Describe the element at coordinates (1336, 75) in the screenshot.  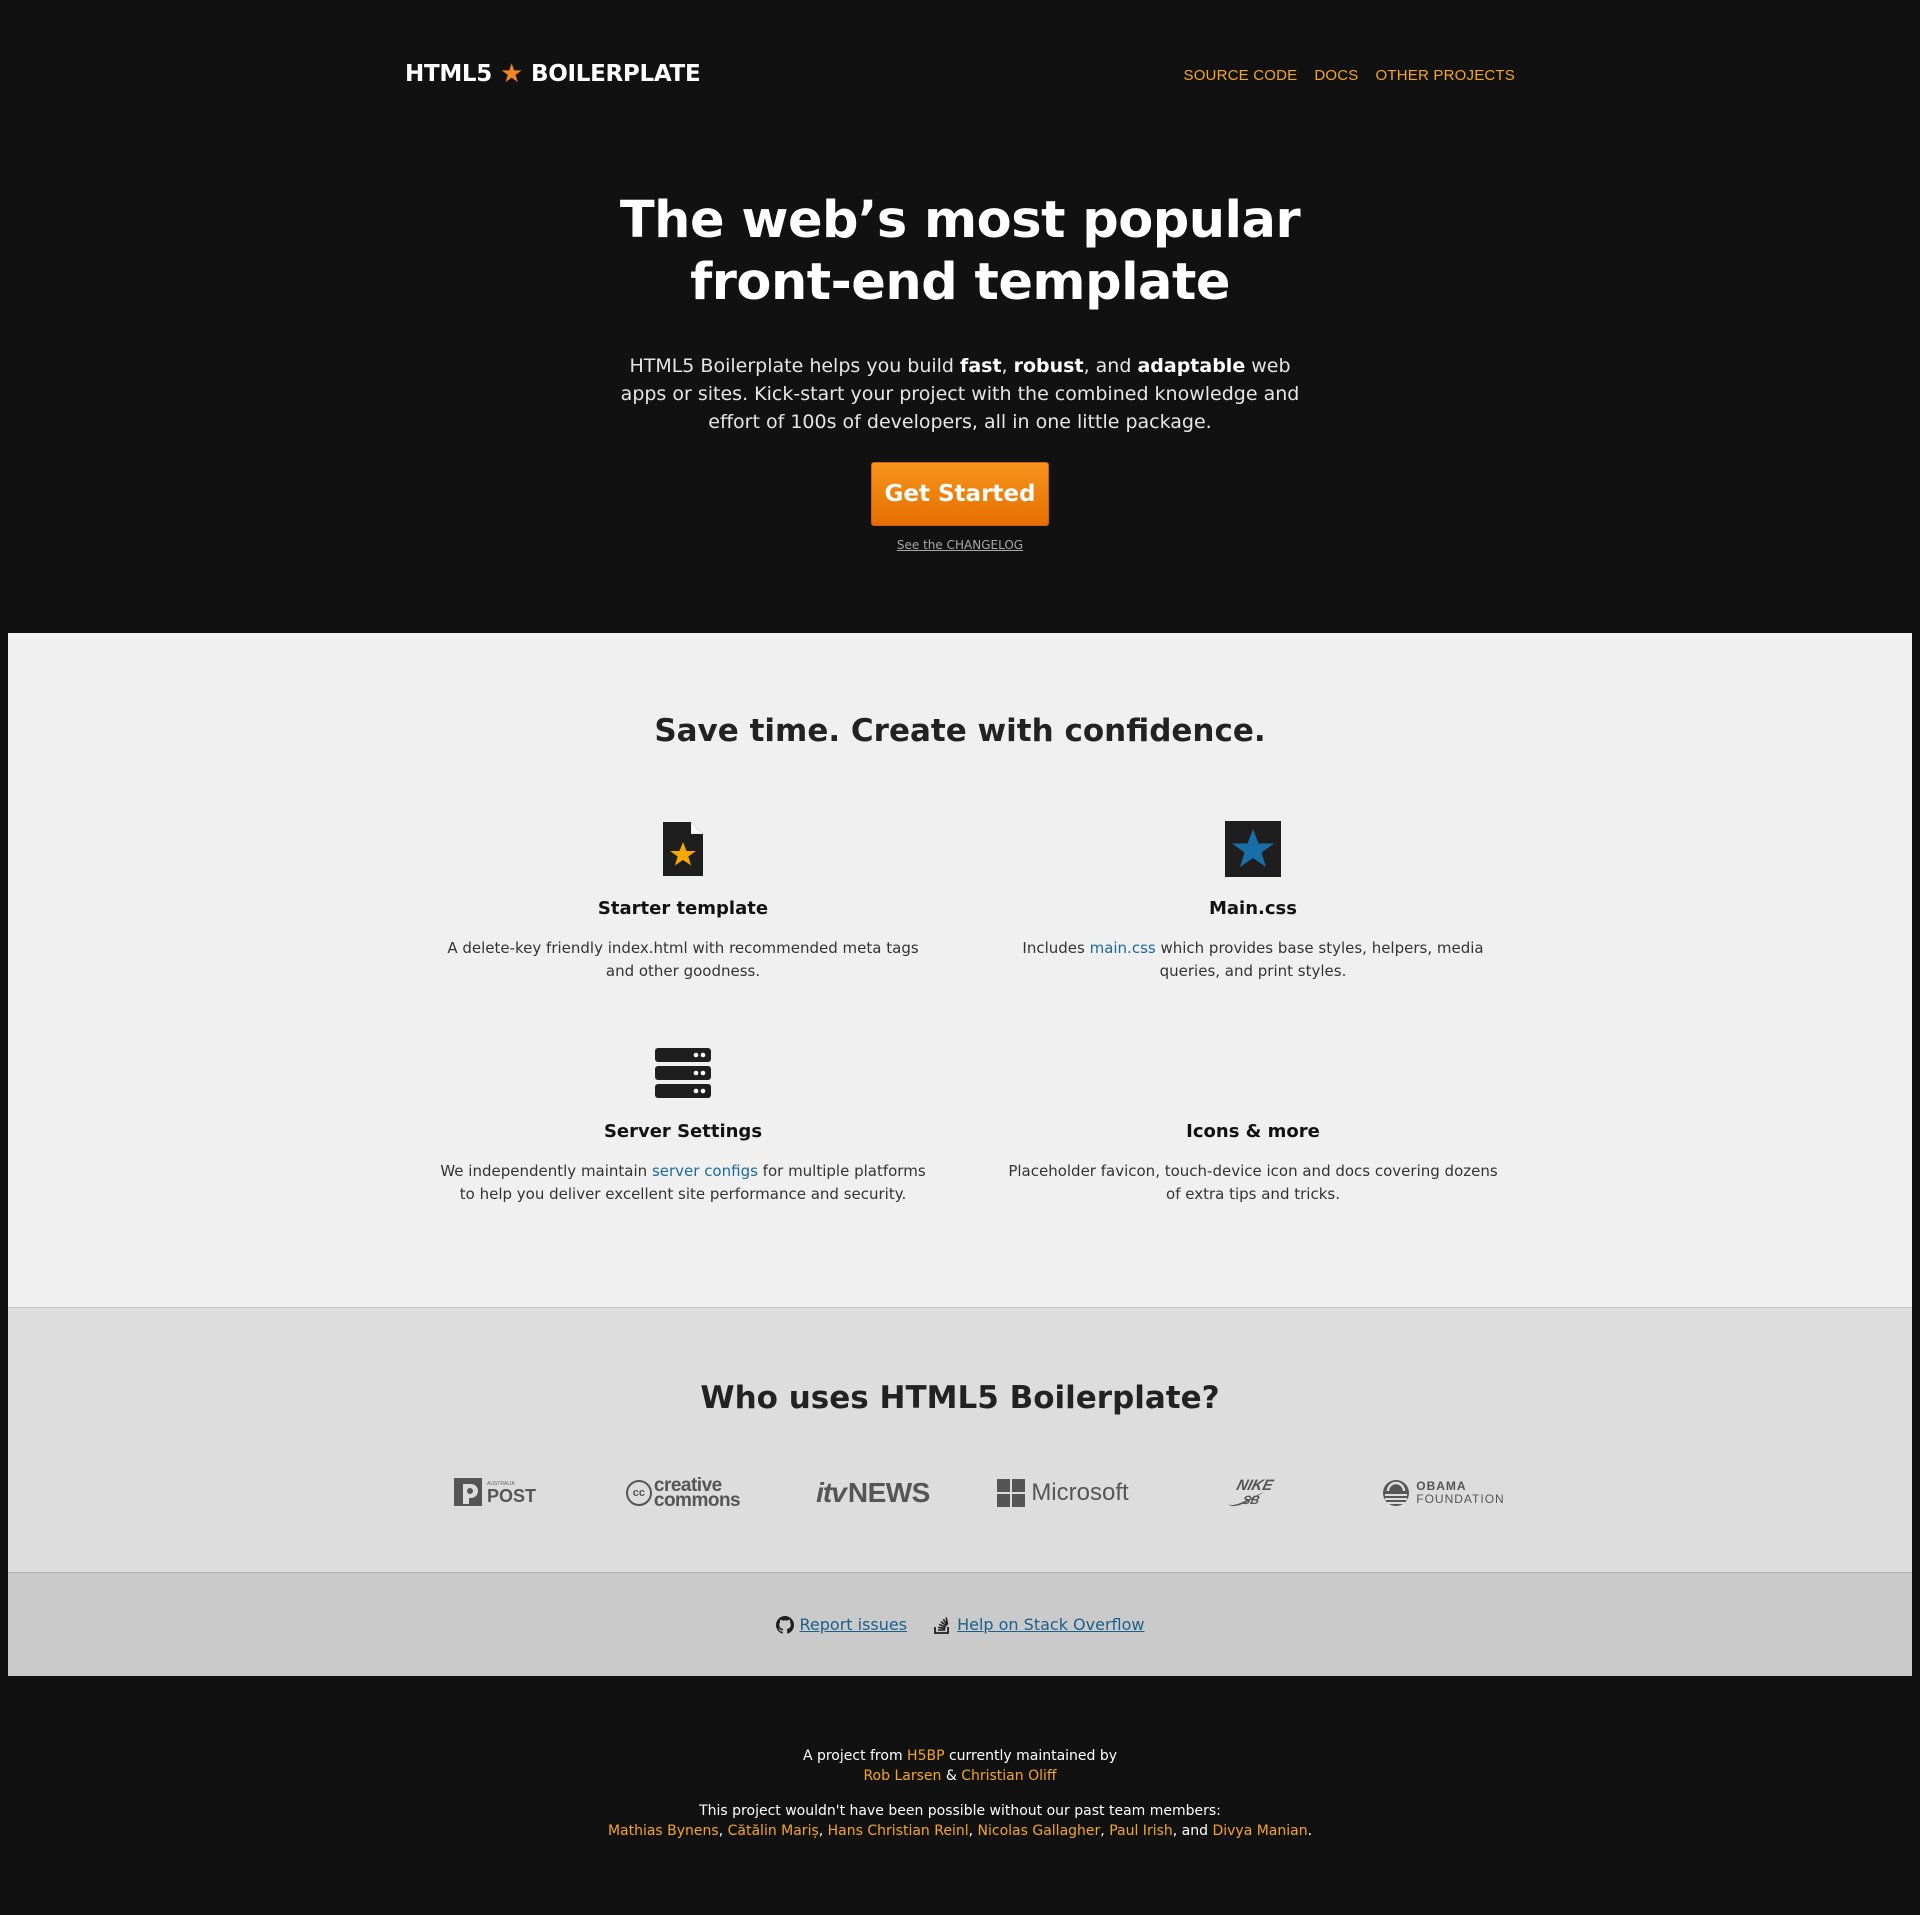
I see `nav-docs: DOCS` at that location.